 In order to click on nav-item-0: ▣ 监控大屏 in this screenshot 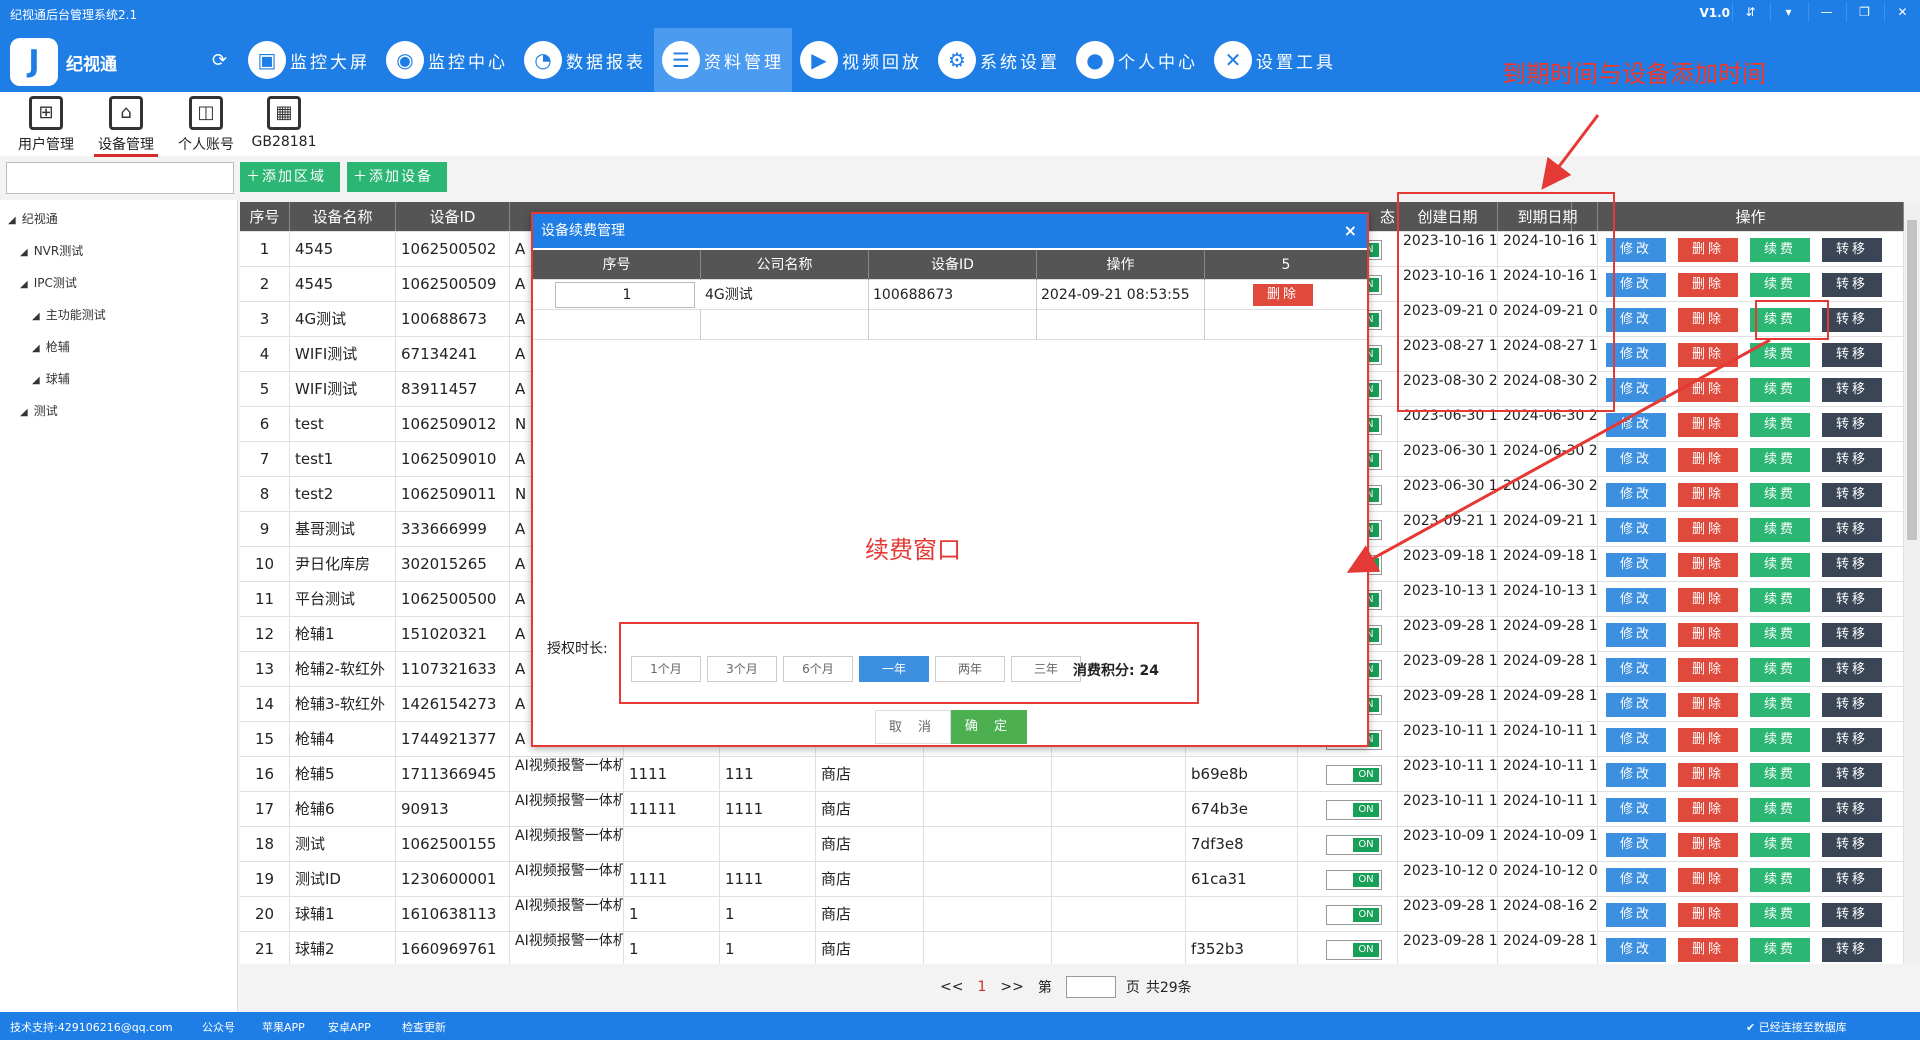, I will do `click(309, 60)`.